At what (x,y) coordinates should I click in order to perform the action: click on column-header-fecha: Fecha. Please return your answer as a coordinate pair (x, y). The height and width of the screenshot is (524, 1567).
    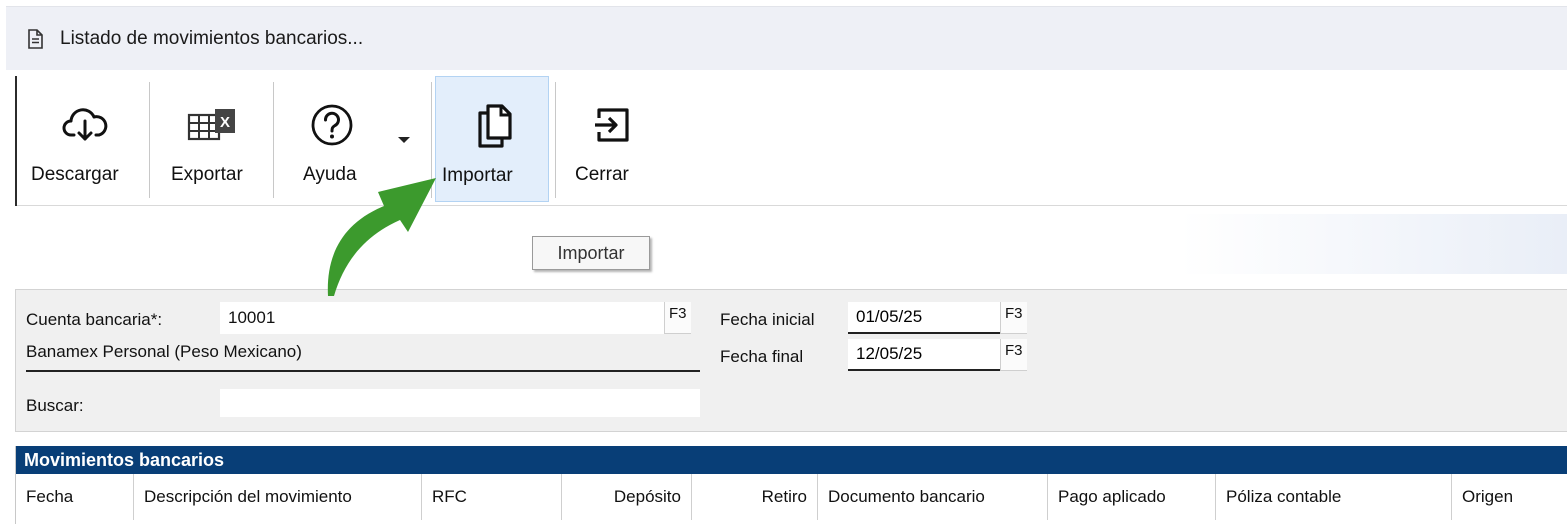
    Looking at the image, I should click on (75, 497).